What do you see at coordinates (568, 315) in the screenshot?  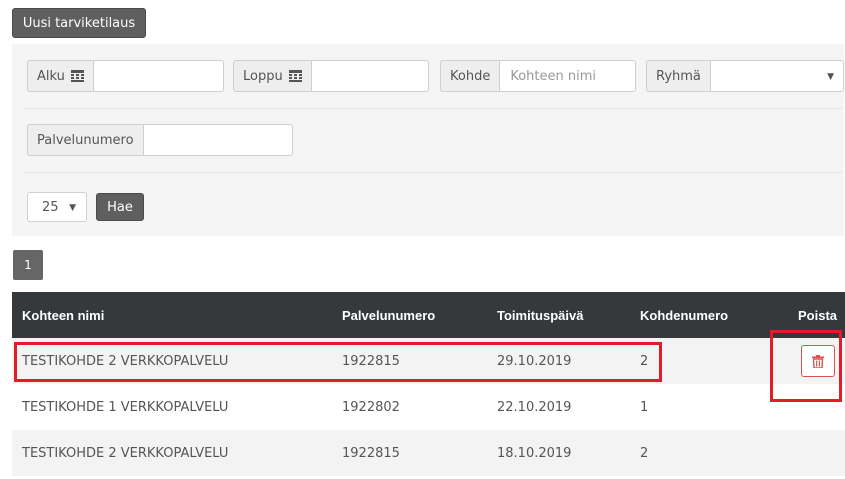 I see `column-header-delivery-date: Toimituspäivä` at bounding box center [568, 315].